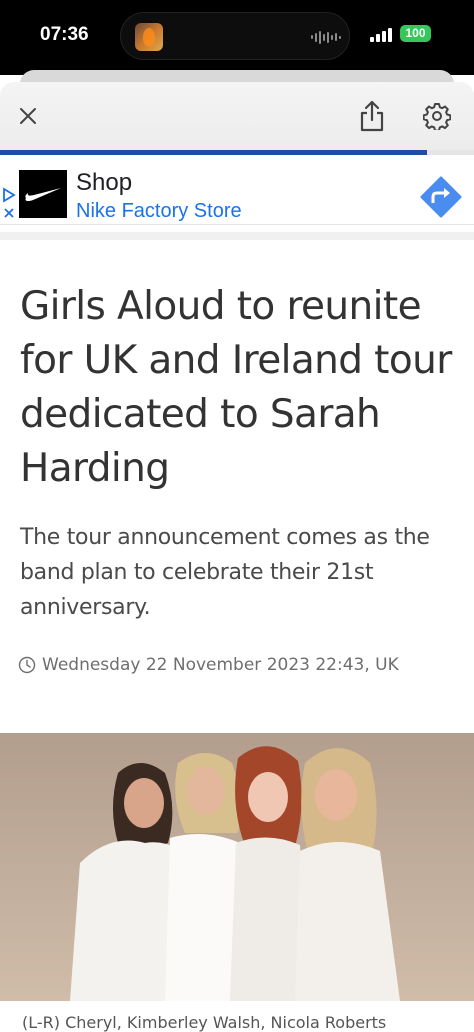 Image resolution: width=474 pixels, height=1032 pixels. I want to click on clock-icon, so click(27, 665).